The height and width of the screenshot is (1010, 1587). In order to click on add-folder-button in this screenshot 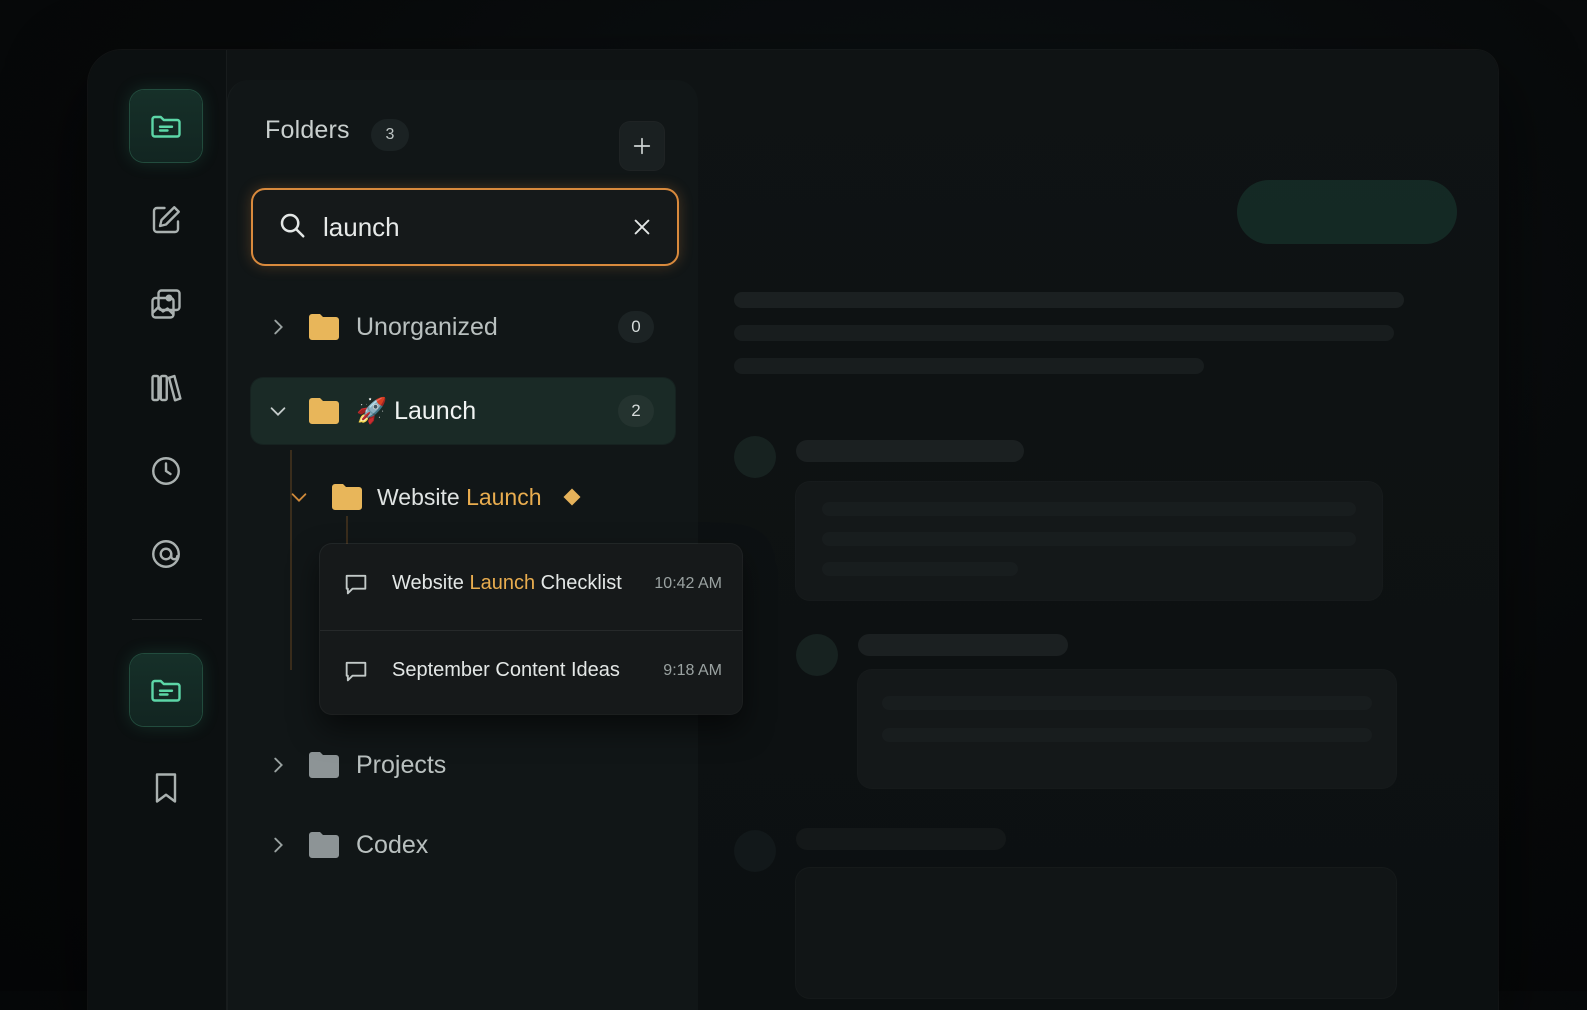, I will do `click(642, 146)`.